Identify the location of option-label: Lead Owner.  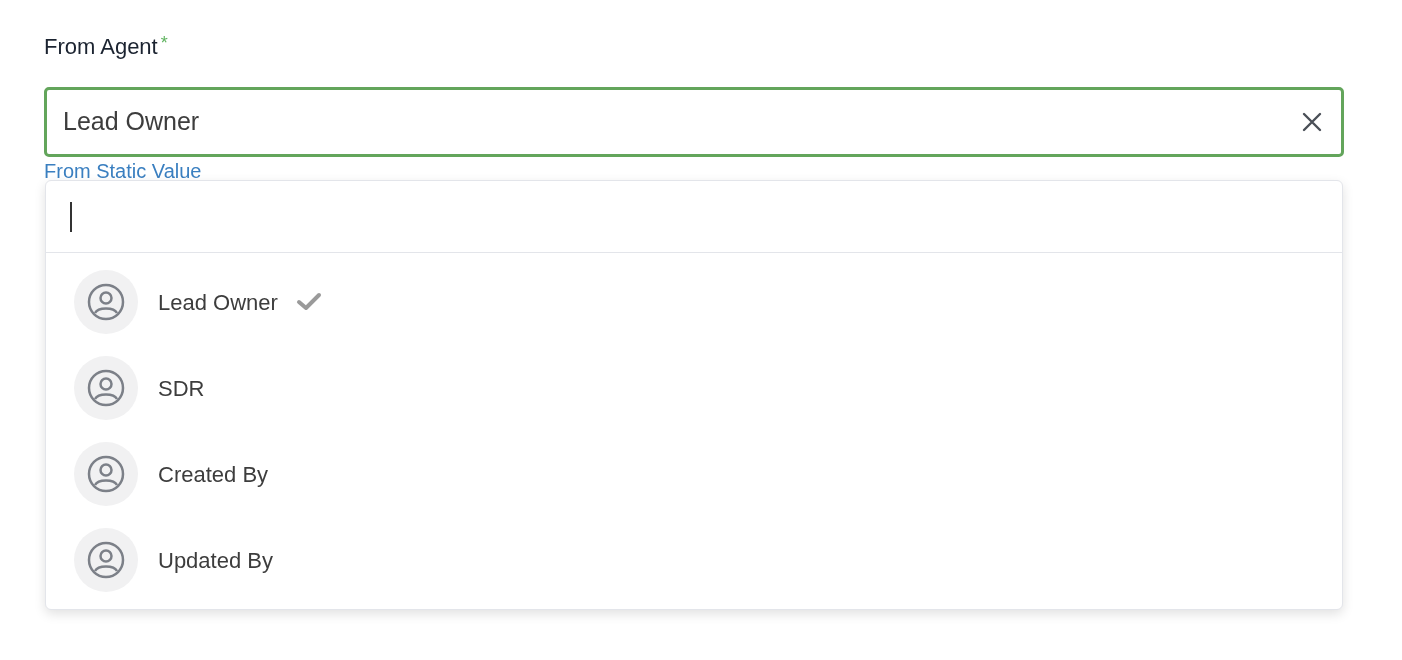
(218, 302).